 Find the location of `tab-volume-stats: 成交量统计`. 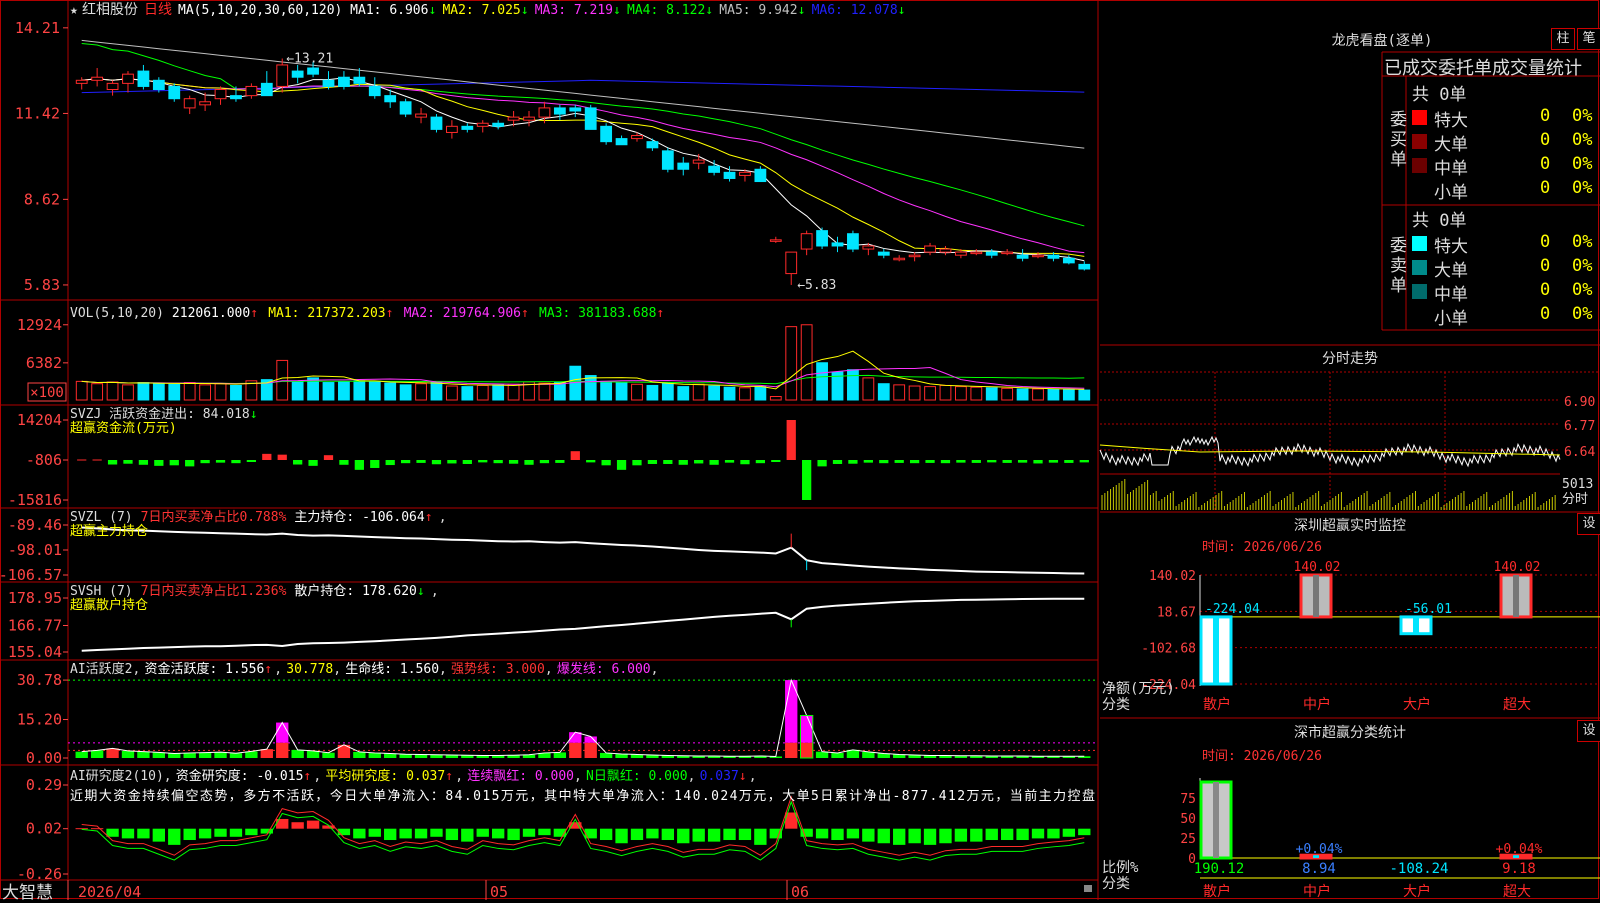

tab-volume-stats: 成交量统计 is located at coordinates (1537, 67).